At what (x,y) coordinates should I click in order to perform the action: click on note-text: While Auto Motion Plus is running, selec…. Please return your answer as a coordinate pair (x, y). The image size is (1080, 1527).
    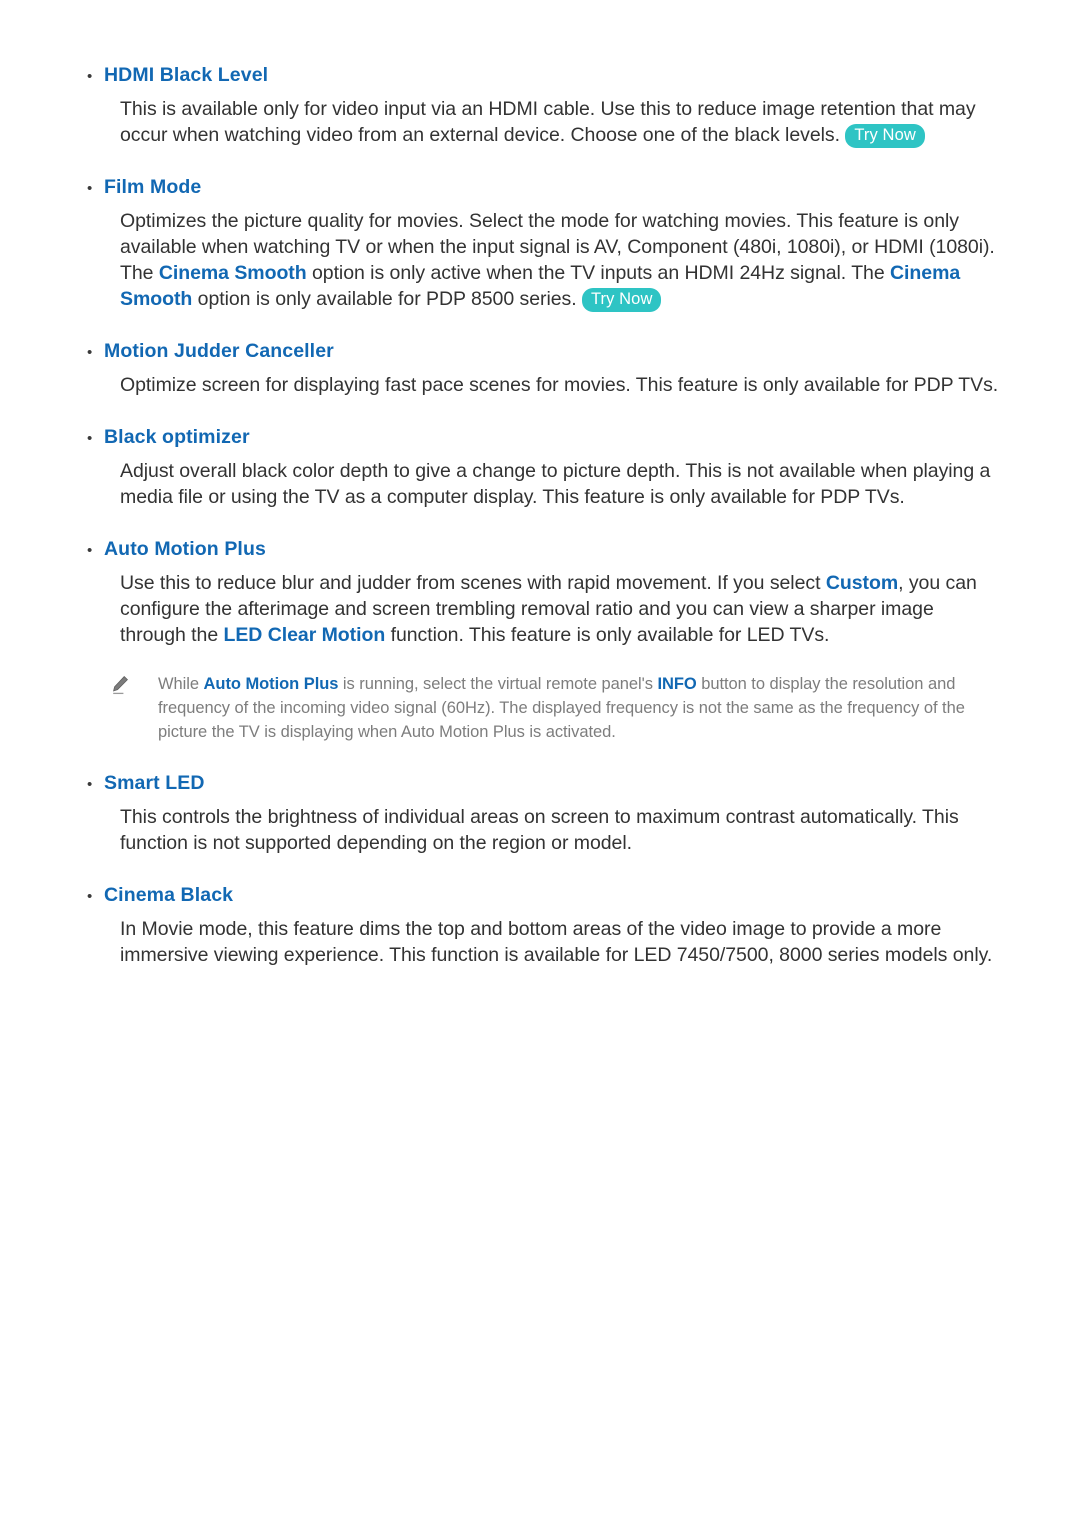
    Looking at the image, I should click on (580, 708).